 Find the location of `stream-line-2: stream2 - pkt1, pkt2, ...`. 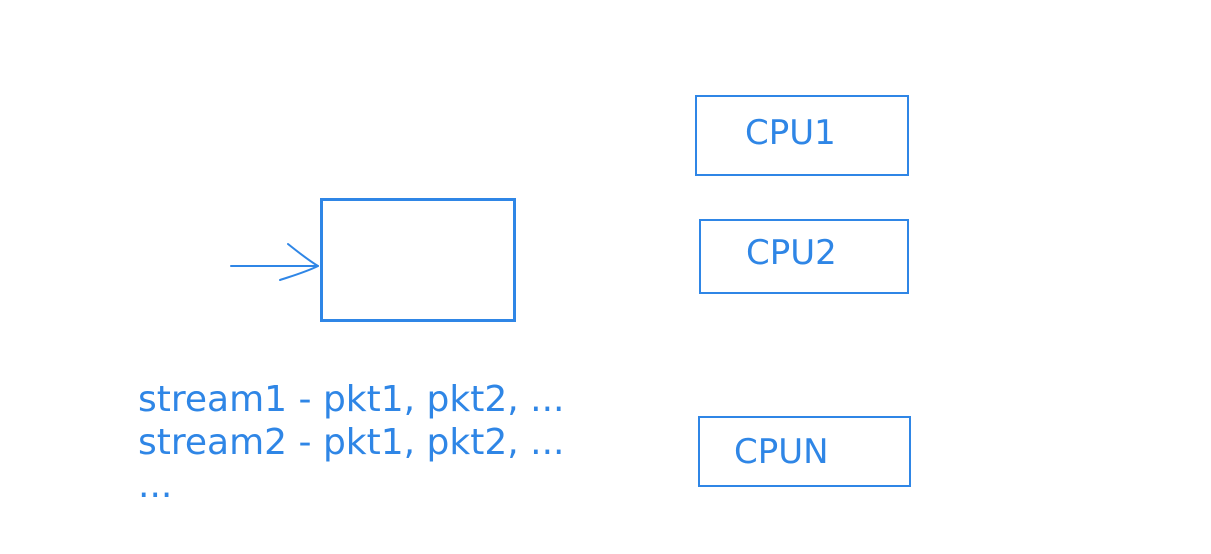

stream-line-2: stream2 - pkt1, pkt2, ... is located at coordinates (351, 442).